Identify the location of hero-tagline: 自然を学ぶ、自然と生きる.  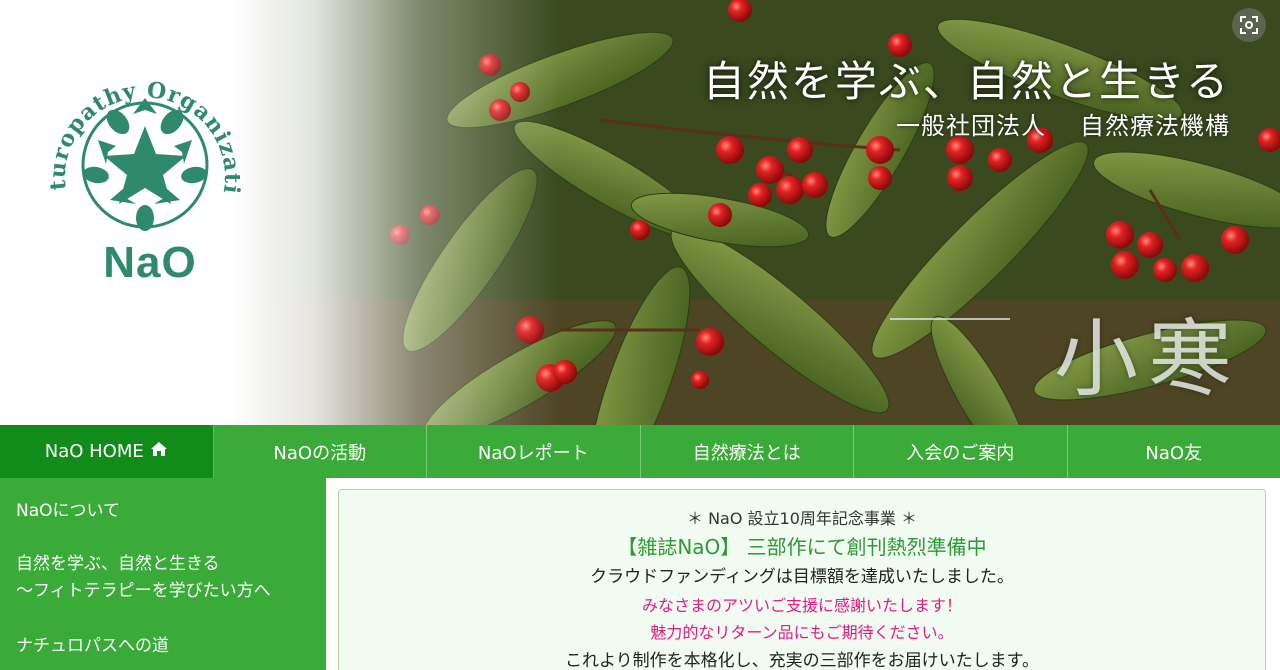
(966, 81).